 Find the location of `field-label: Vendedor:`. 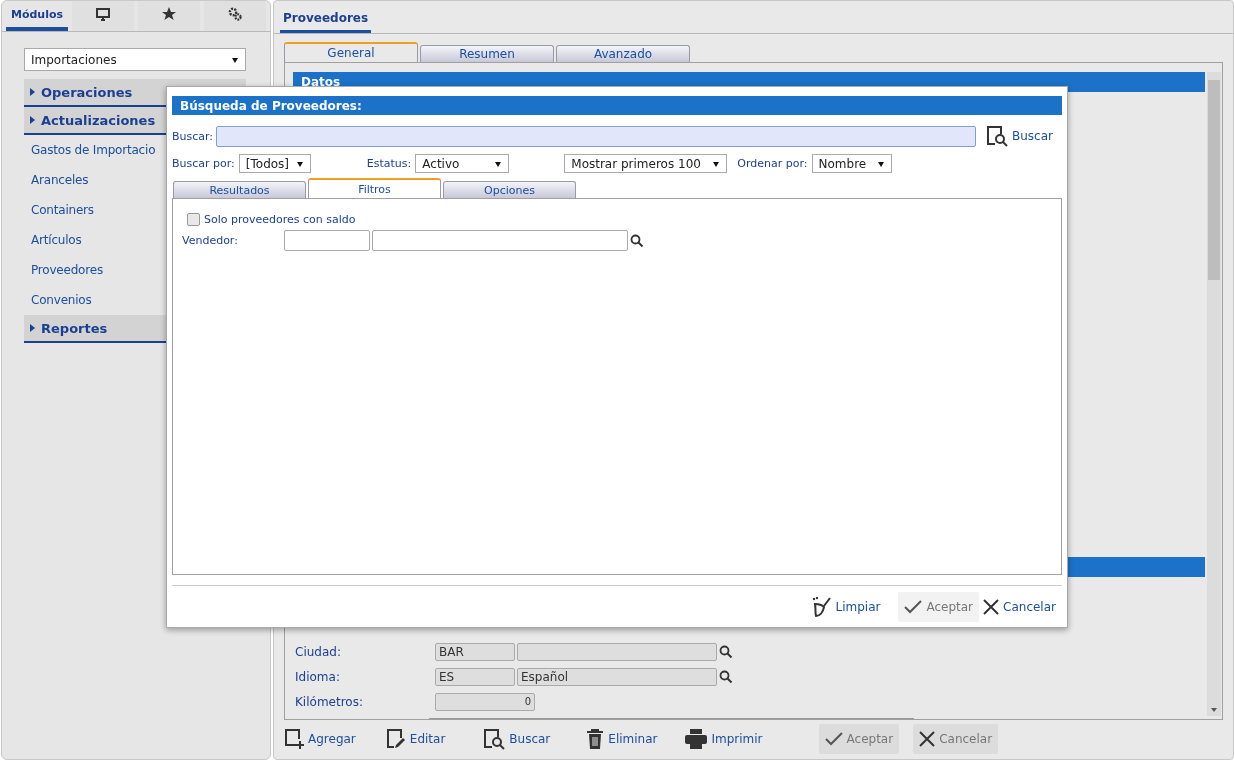

field-label: Vendedor: is located at coordinates (210, 240).